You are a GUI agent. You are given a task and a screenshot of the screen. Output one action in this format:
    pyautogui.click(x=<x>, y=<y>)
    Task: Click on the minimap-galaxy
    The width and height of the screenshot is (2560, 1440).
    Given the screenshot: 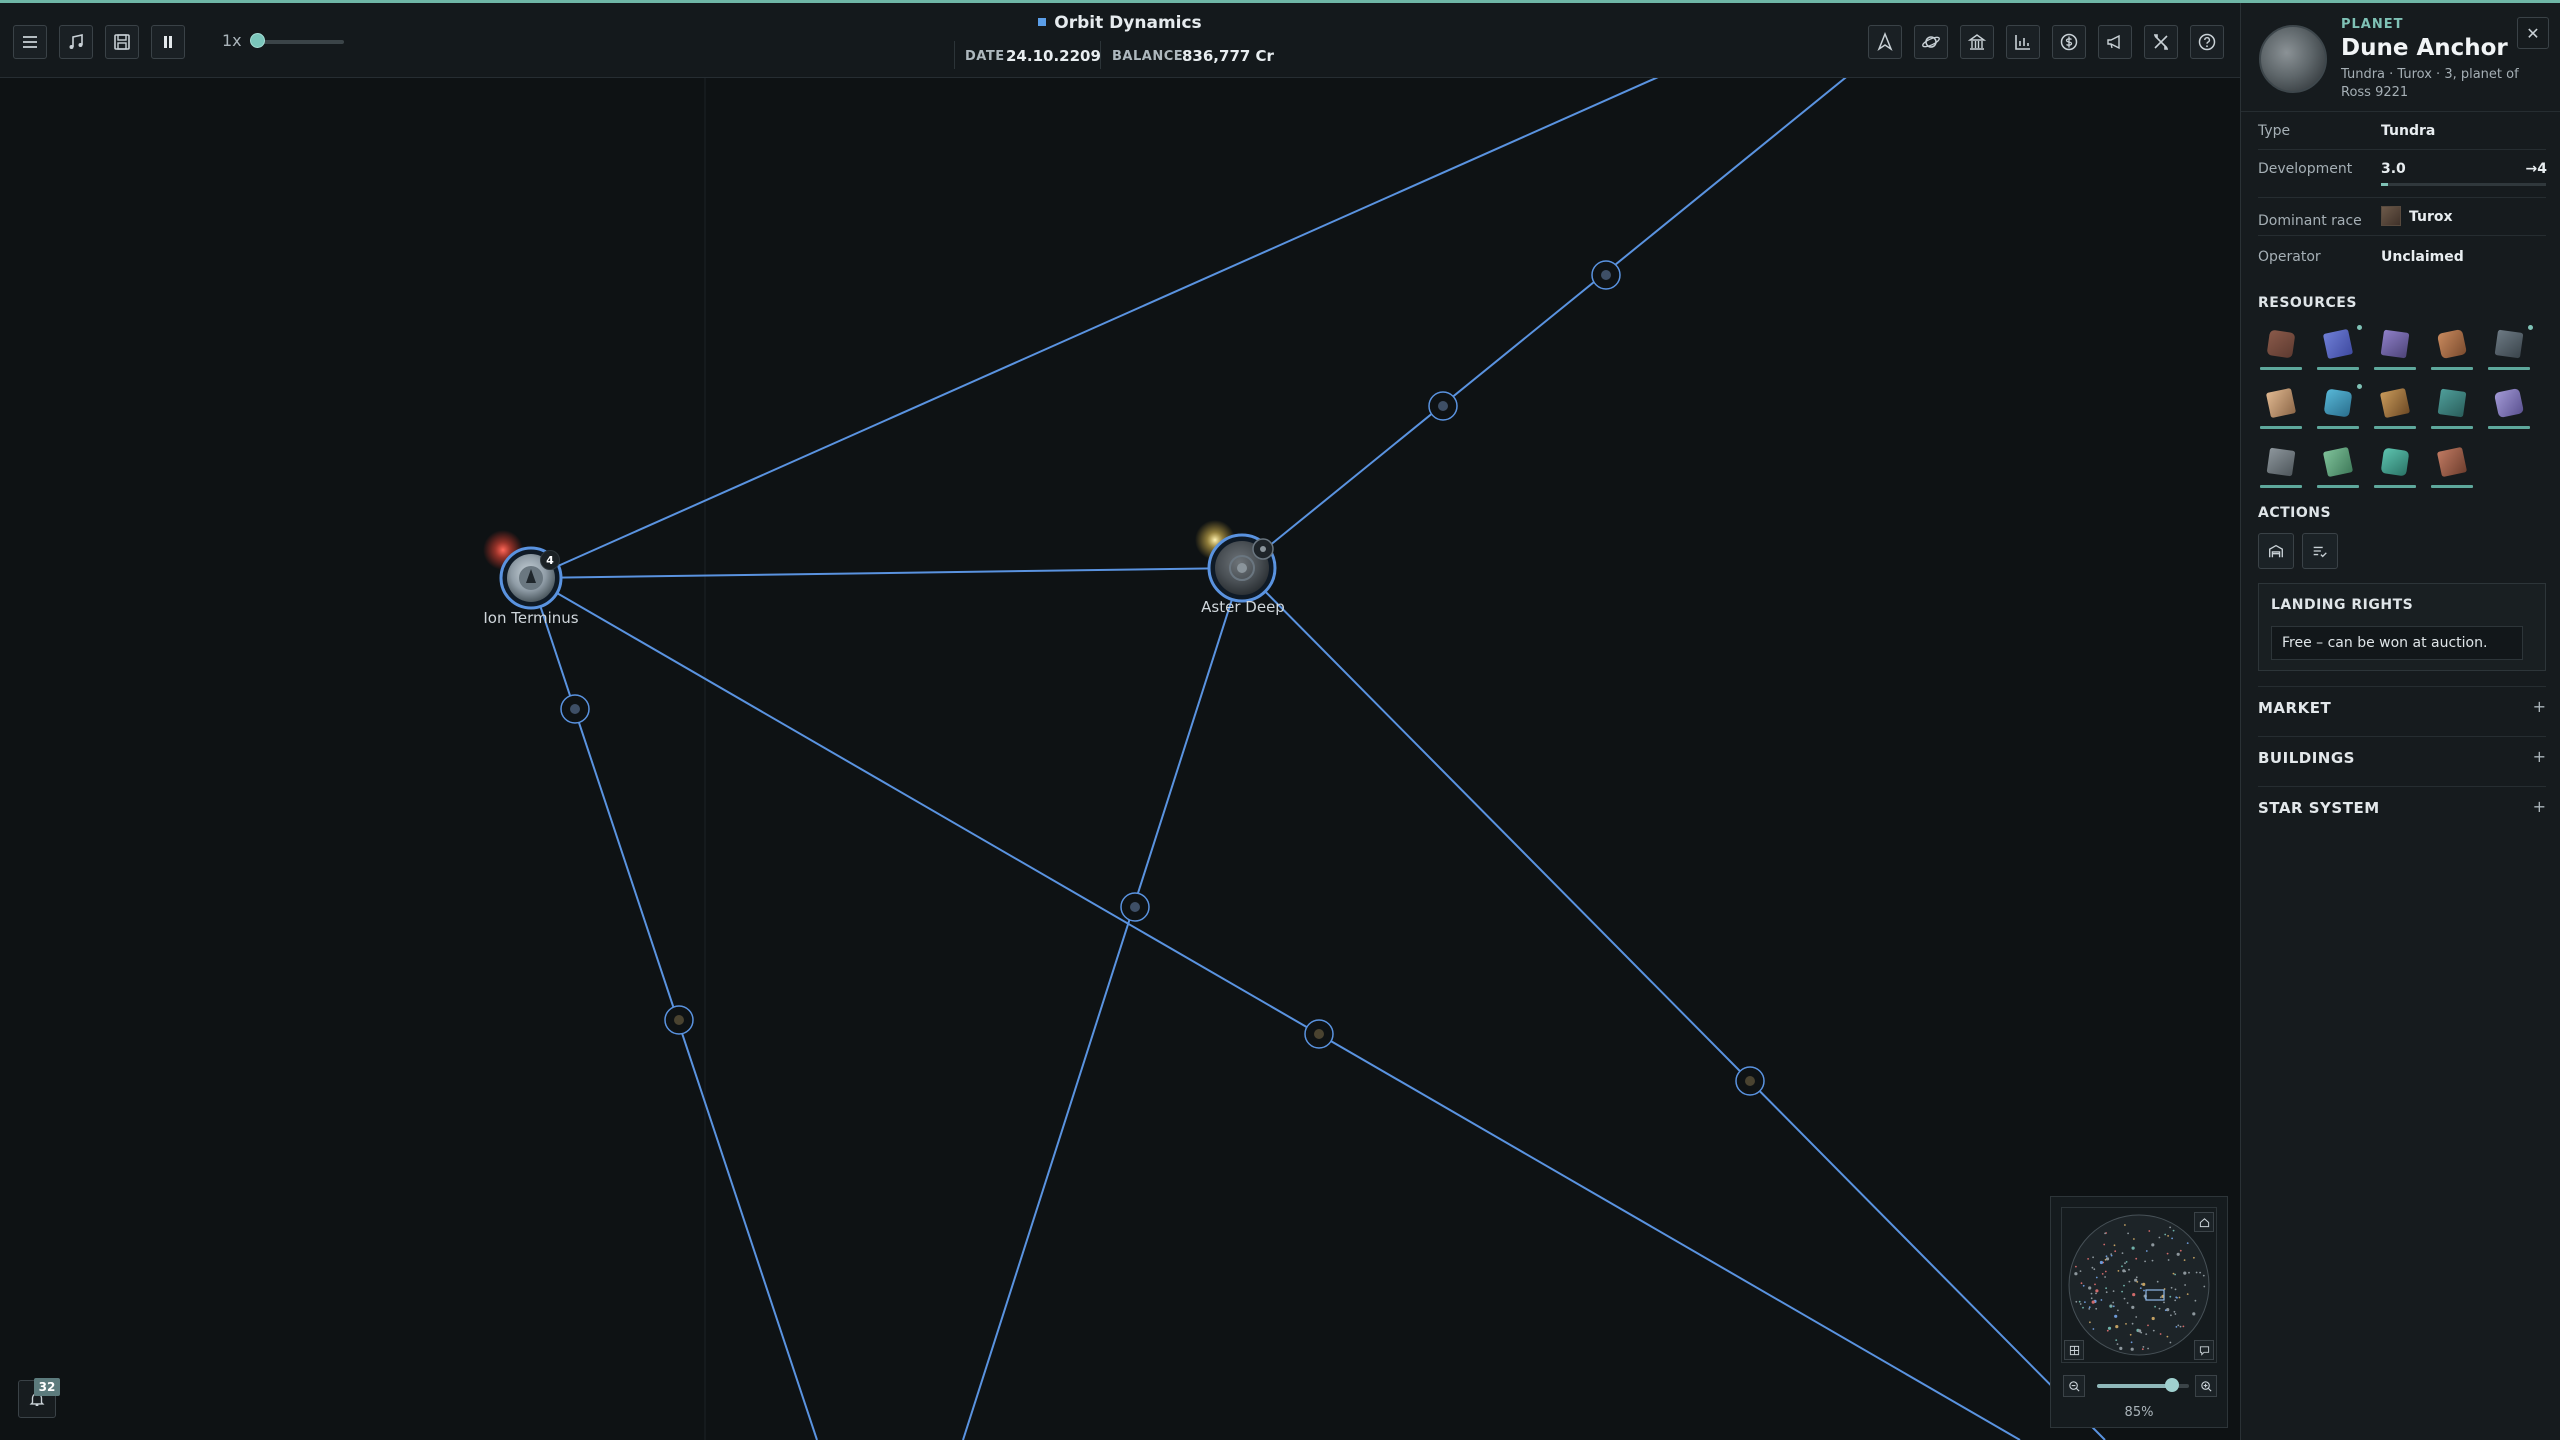 What is the action you would take?
    pyautogui.click(x=2139, y=1285)
    